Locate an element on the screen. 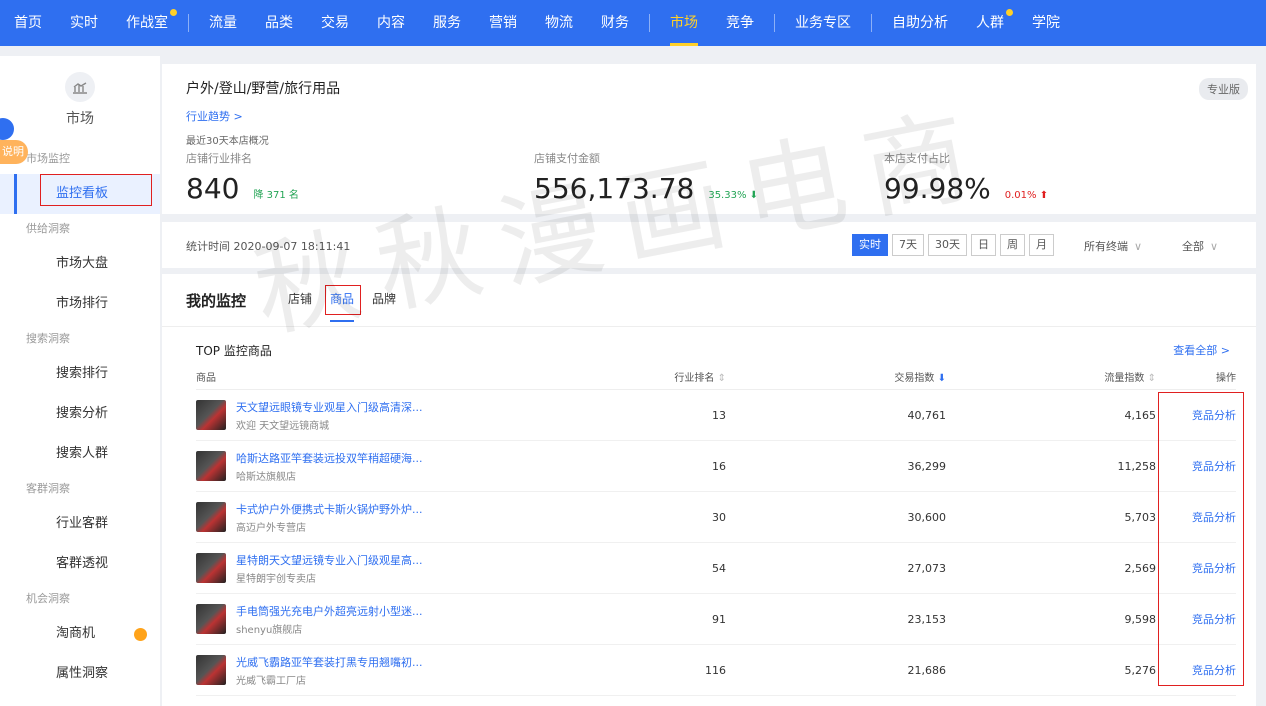 The height and width of the screenshot is (706, 1266). summary-label: 最近30天本店概况 is located at coordinates (227, 141).